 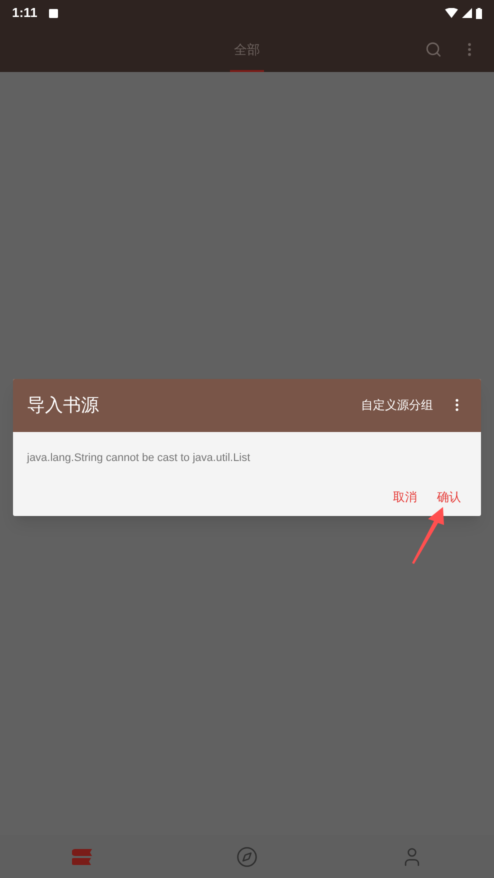 I want to click on error-message: java.lang.String cannot be cast to java.util.List, so click(x=139, y=458).